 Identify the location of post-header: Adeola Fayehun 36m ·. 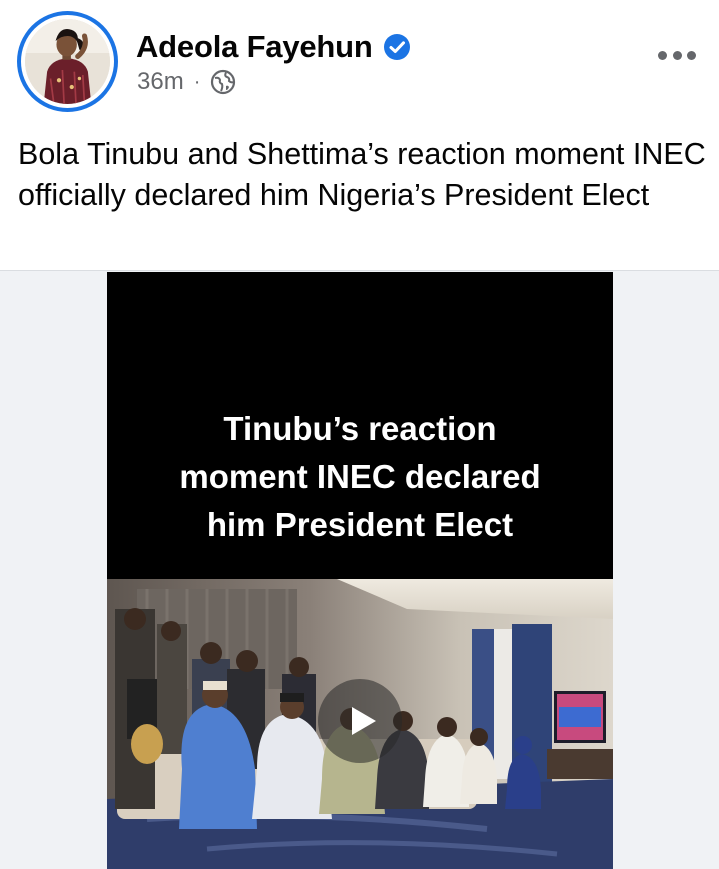
(359, 60).